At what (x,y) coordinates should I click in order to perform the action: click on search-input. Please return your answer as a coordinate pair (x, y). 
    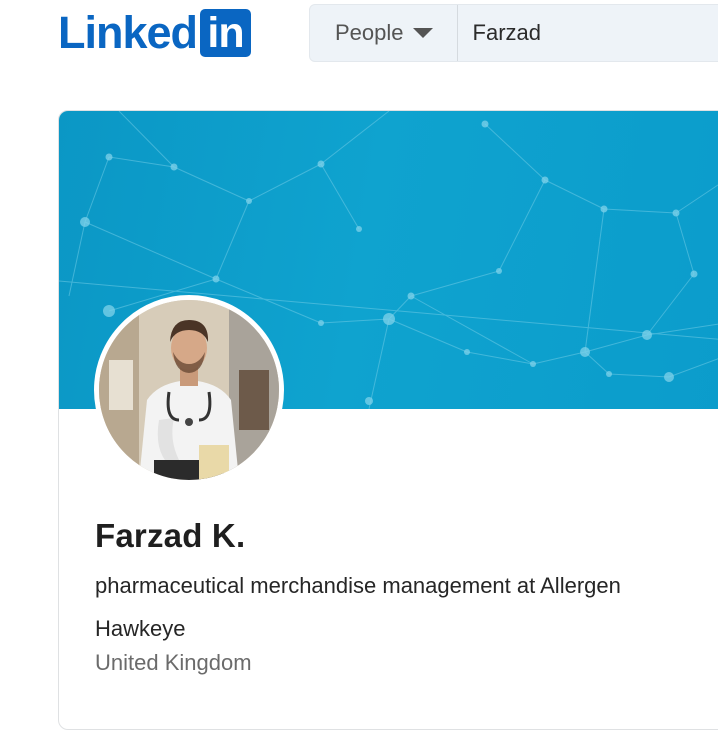
    Looking at the image, I should click on (586, 33).